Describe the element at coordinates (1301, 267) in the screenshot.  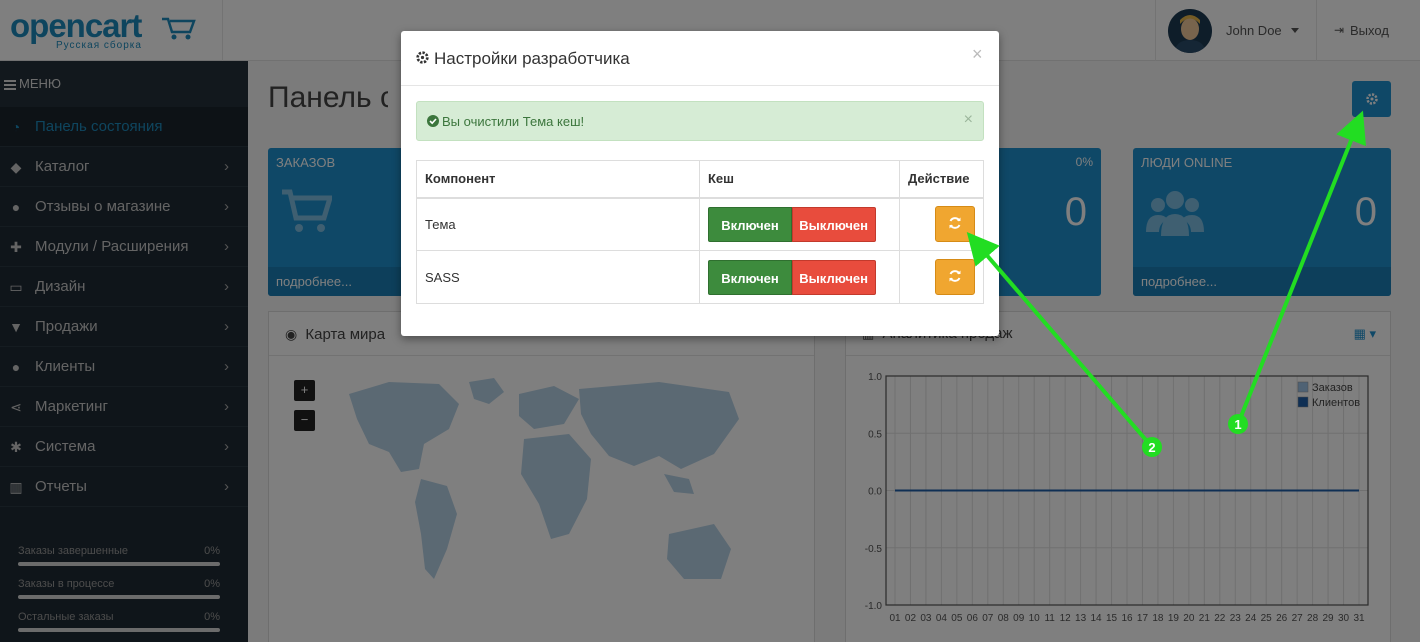
I see `arrow-to-settings` at that location.